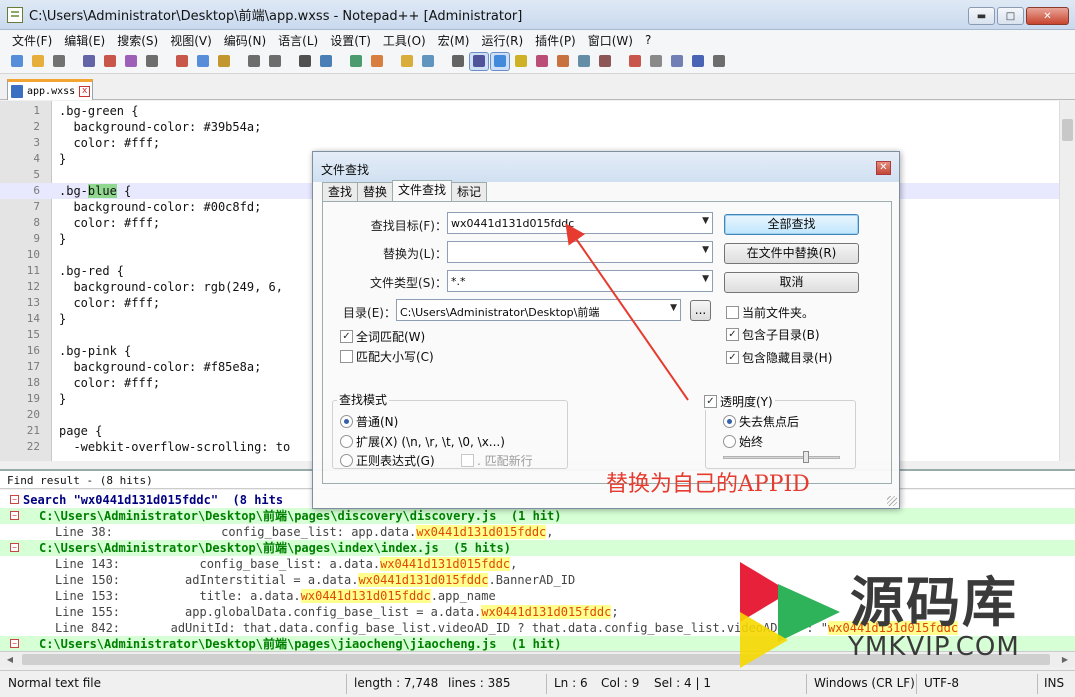 This screenshot has height=697, width=1075. I want to click on tab-find: 查找, so click(340, 192).